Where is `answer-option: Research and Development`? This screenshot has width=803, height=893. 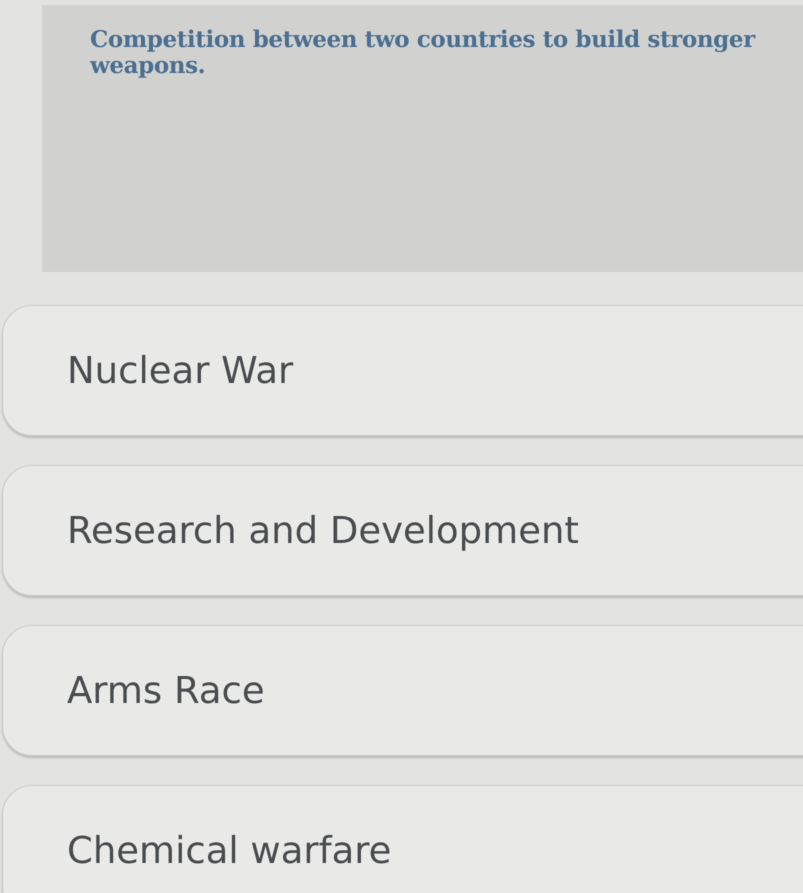 answer-option: Research and Development is located at coordinates (402, 530).